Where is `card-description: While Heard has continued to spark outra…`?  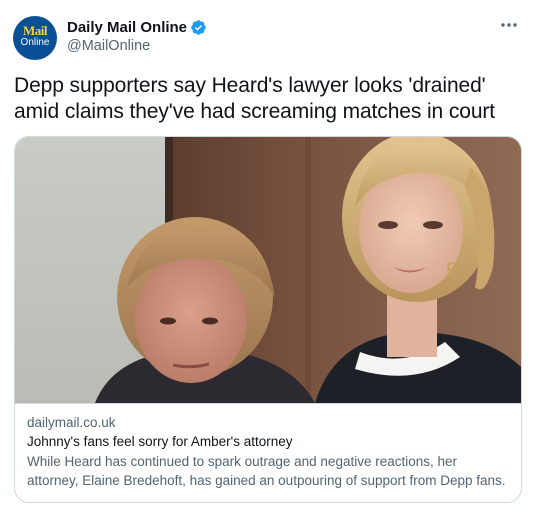
card-description: While Heard has continued to spark outra… is located at coordinates (266, 471).